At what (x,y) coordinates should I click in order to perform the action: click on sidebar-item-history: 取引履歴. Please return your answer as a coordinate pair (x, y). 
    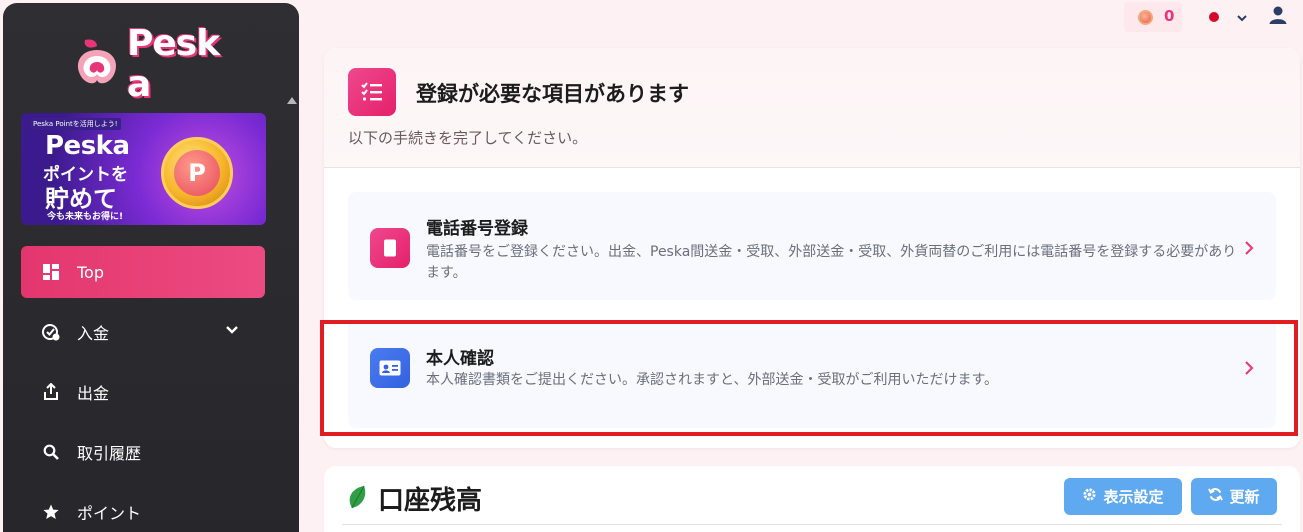
    Looking at the image, I should click on (143, 452).